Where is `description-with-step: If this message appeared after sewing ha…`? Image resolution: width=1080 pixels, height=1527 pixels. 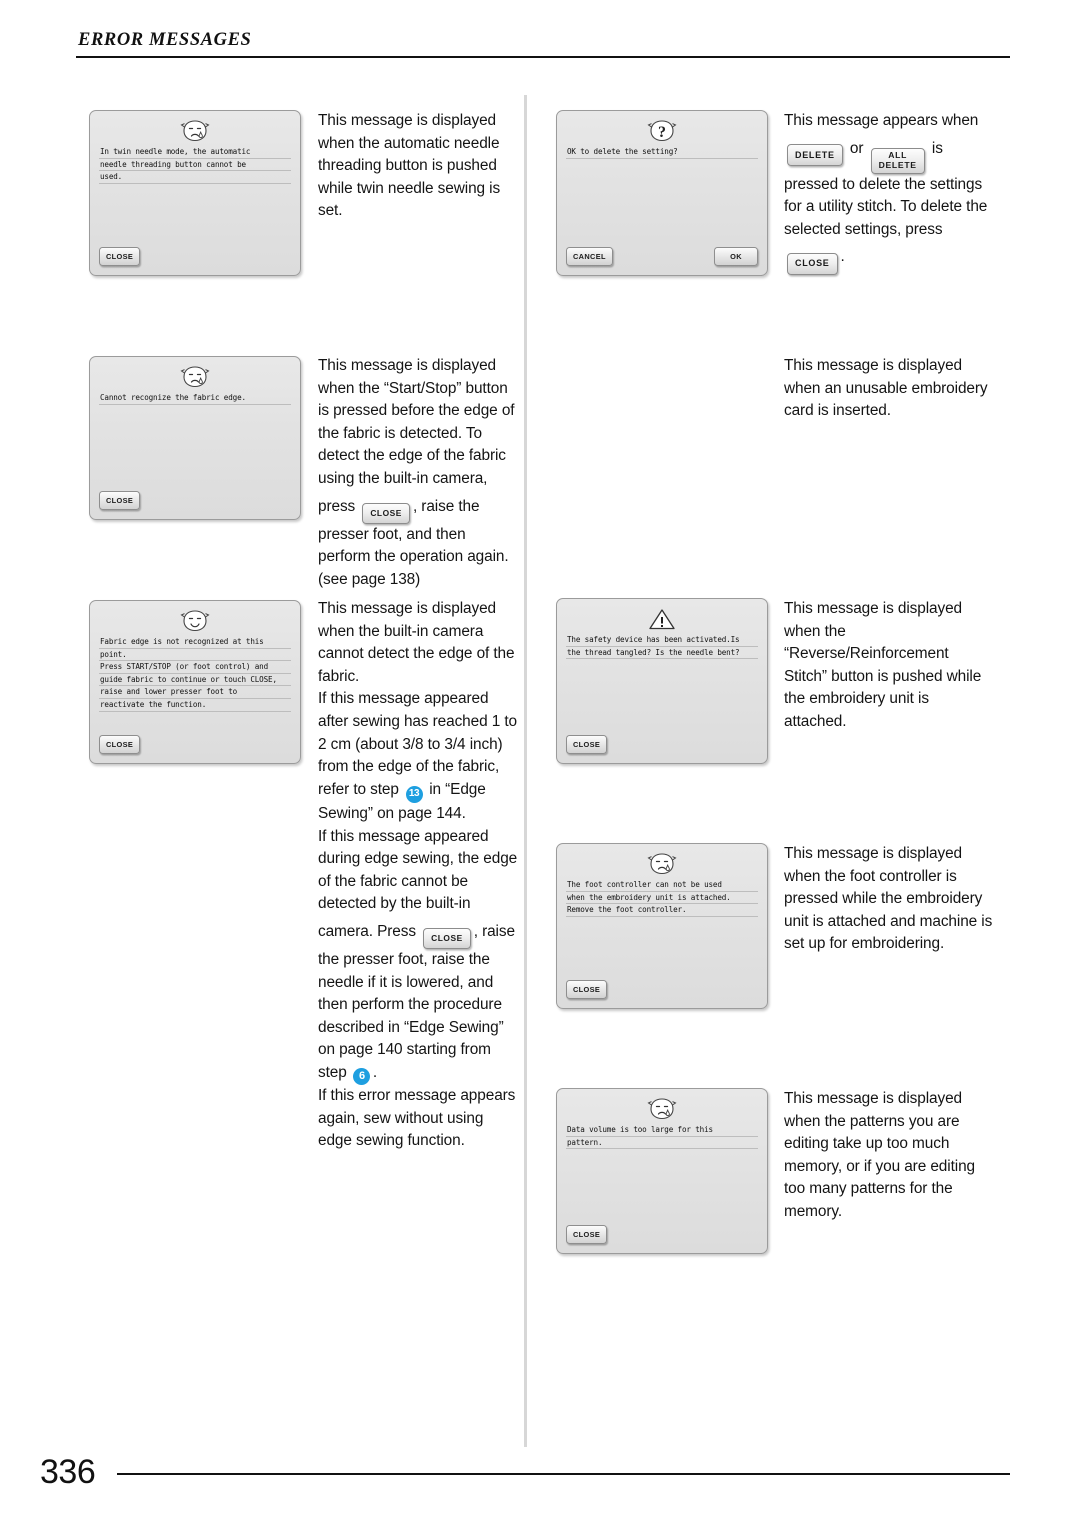
description-with-step: If this message appeared after sewing ha… is located at coordinates (418, 756).